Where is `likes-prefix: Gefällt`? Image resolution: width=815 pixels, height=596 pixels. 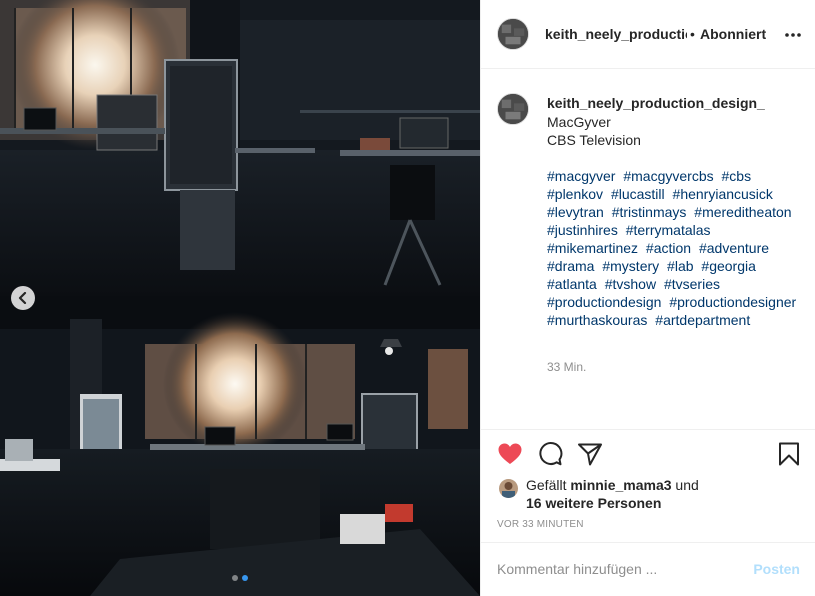
likes-prefix: Gefällt is located at coordinates (546, 485).